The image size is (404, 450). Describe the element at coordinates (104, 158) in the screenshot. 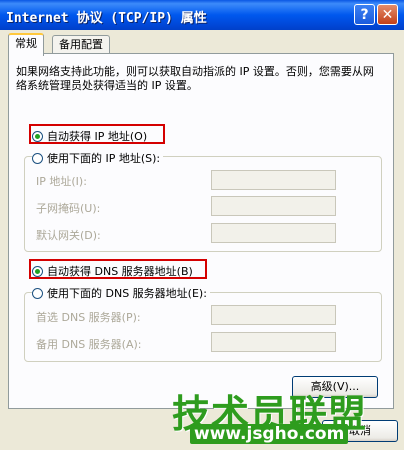

I see `ip-manual-label: 使用下面的 IP 地址(S):` at that location.